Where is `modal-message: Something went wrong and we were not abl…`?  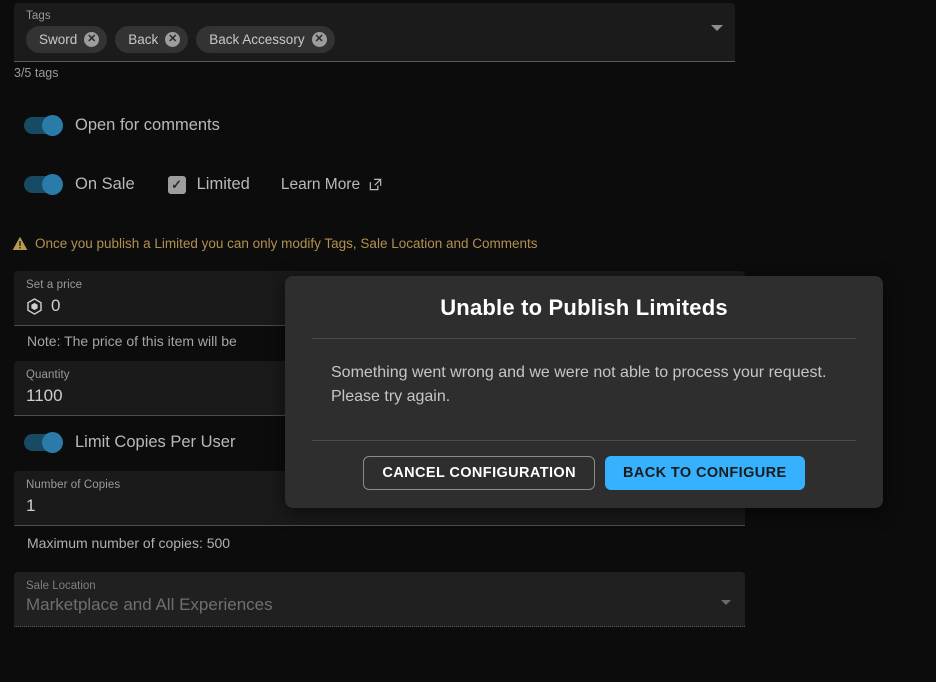
modal-message: Something went wrong and we were not abl… is located at coordinates (579, 384).